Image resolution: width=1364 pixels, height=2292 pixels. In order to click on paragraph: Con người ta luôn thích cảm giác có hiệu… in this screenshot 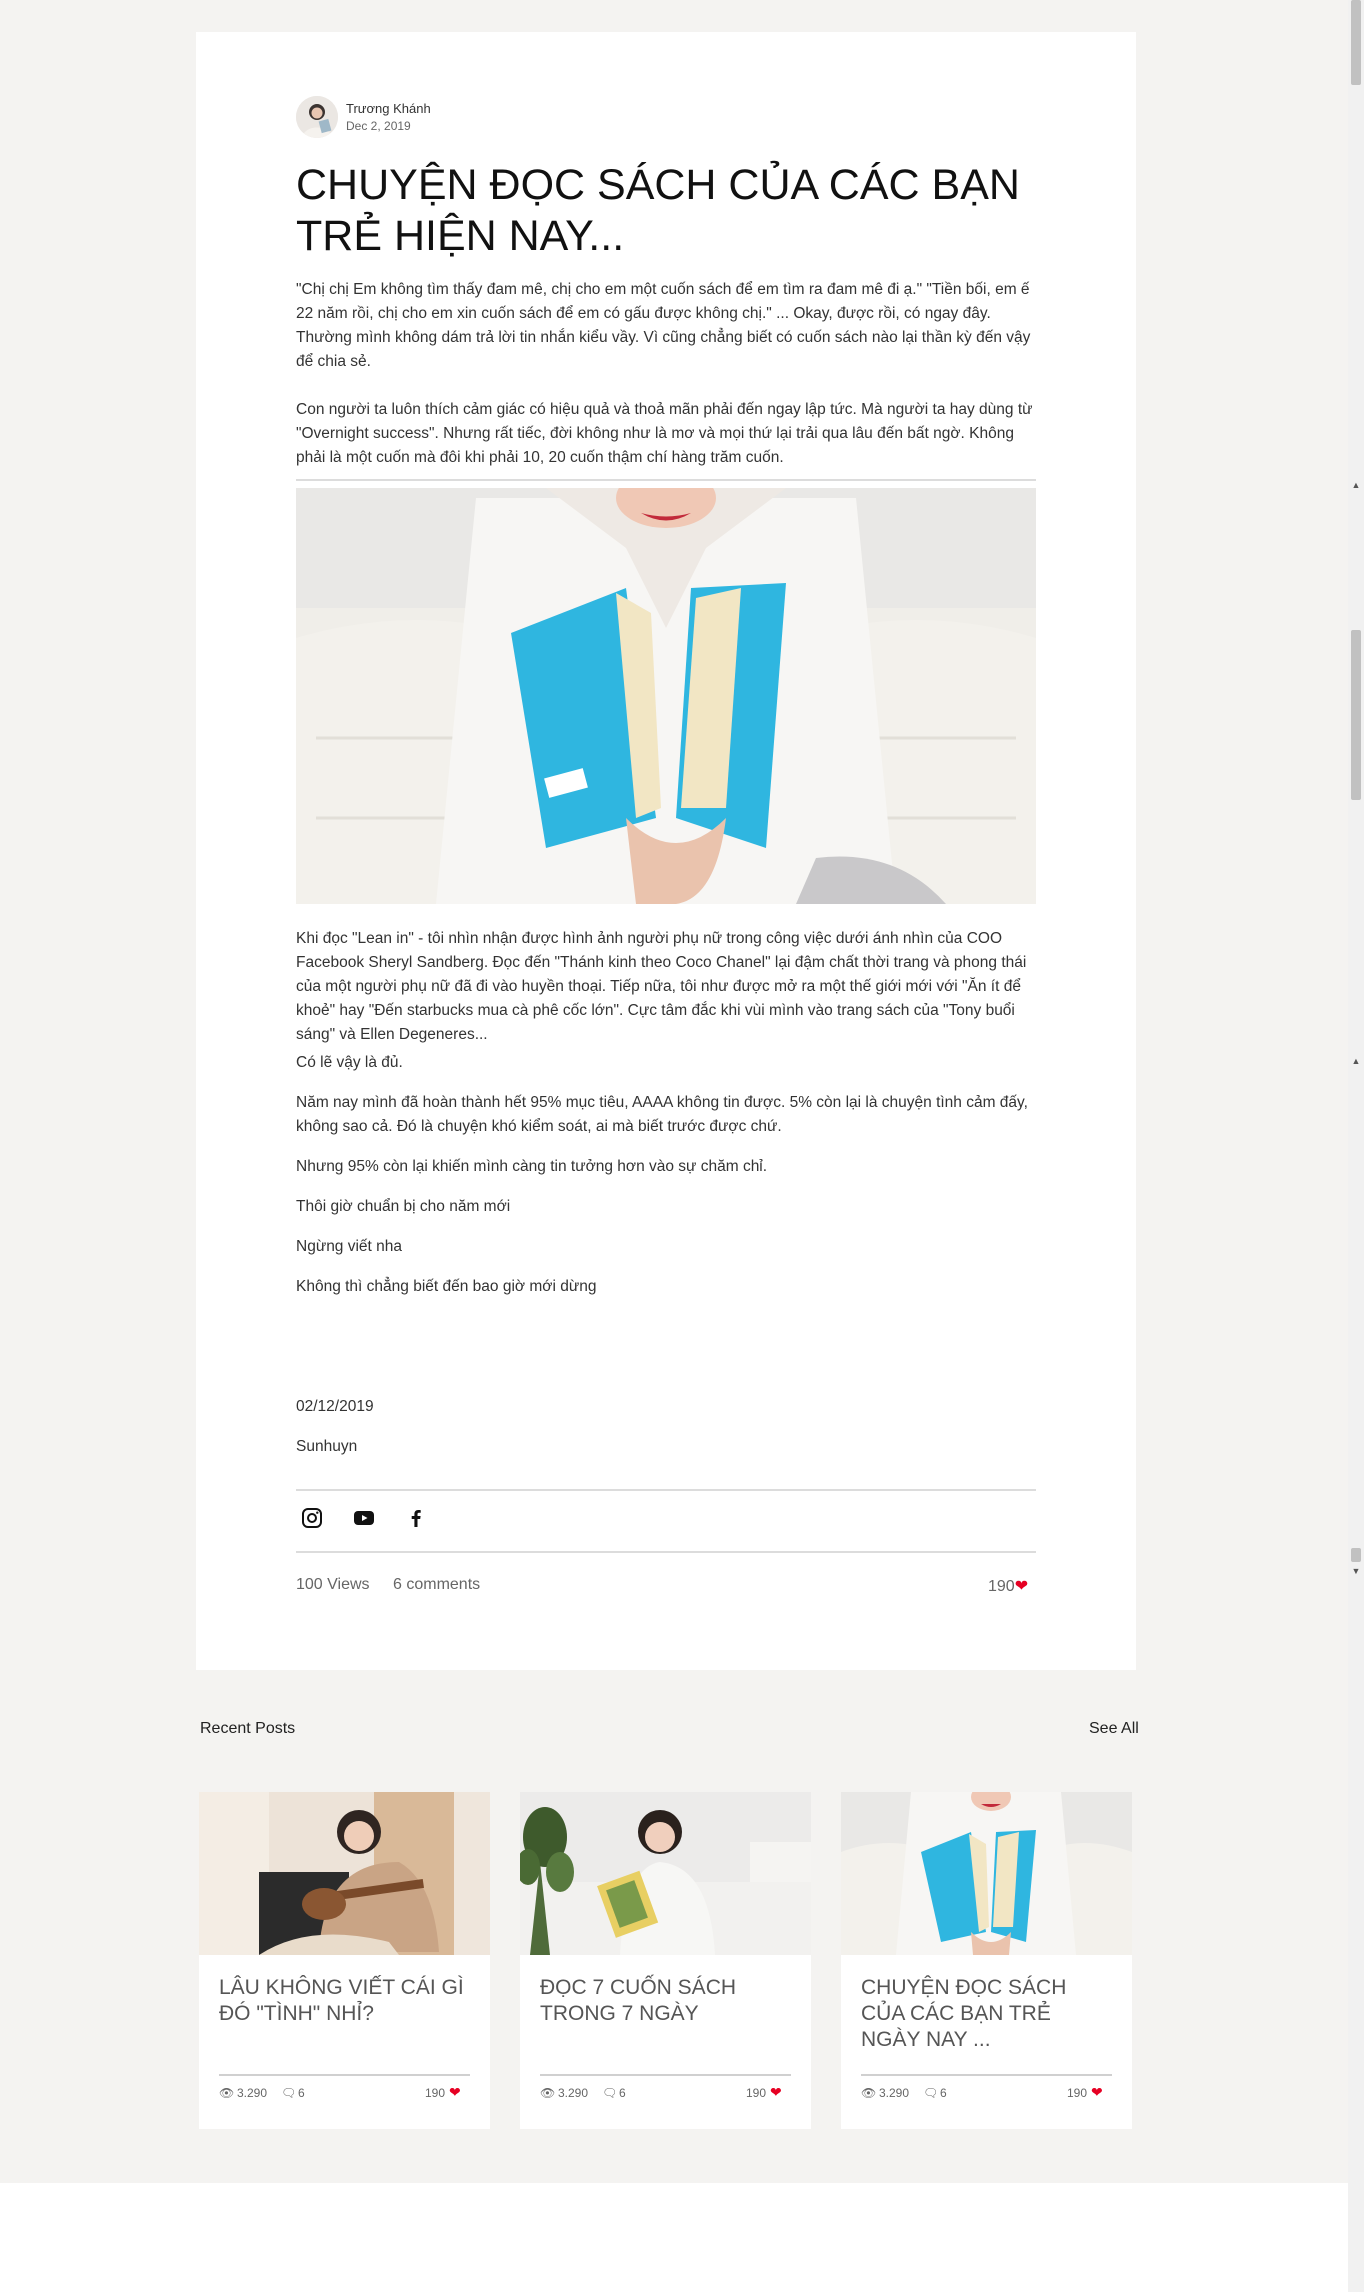, I will do `click(664, 433)`.